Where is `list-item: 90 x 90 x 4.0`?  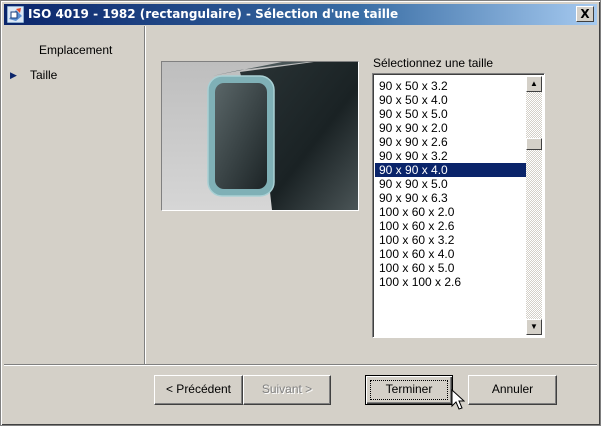
list-item: 90 x 90 x 4.0 is located at coordinates (451, 170).